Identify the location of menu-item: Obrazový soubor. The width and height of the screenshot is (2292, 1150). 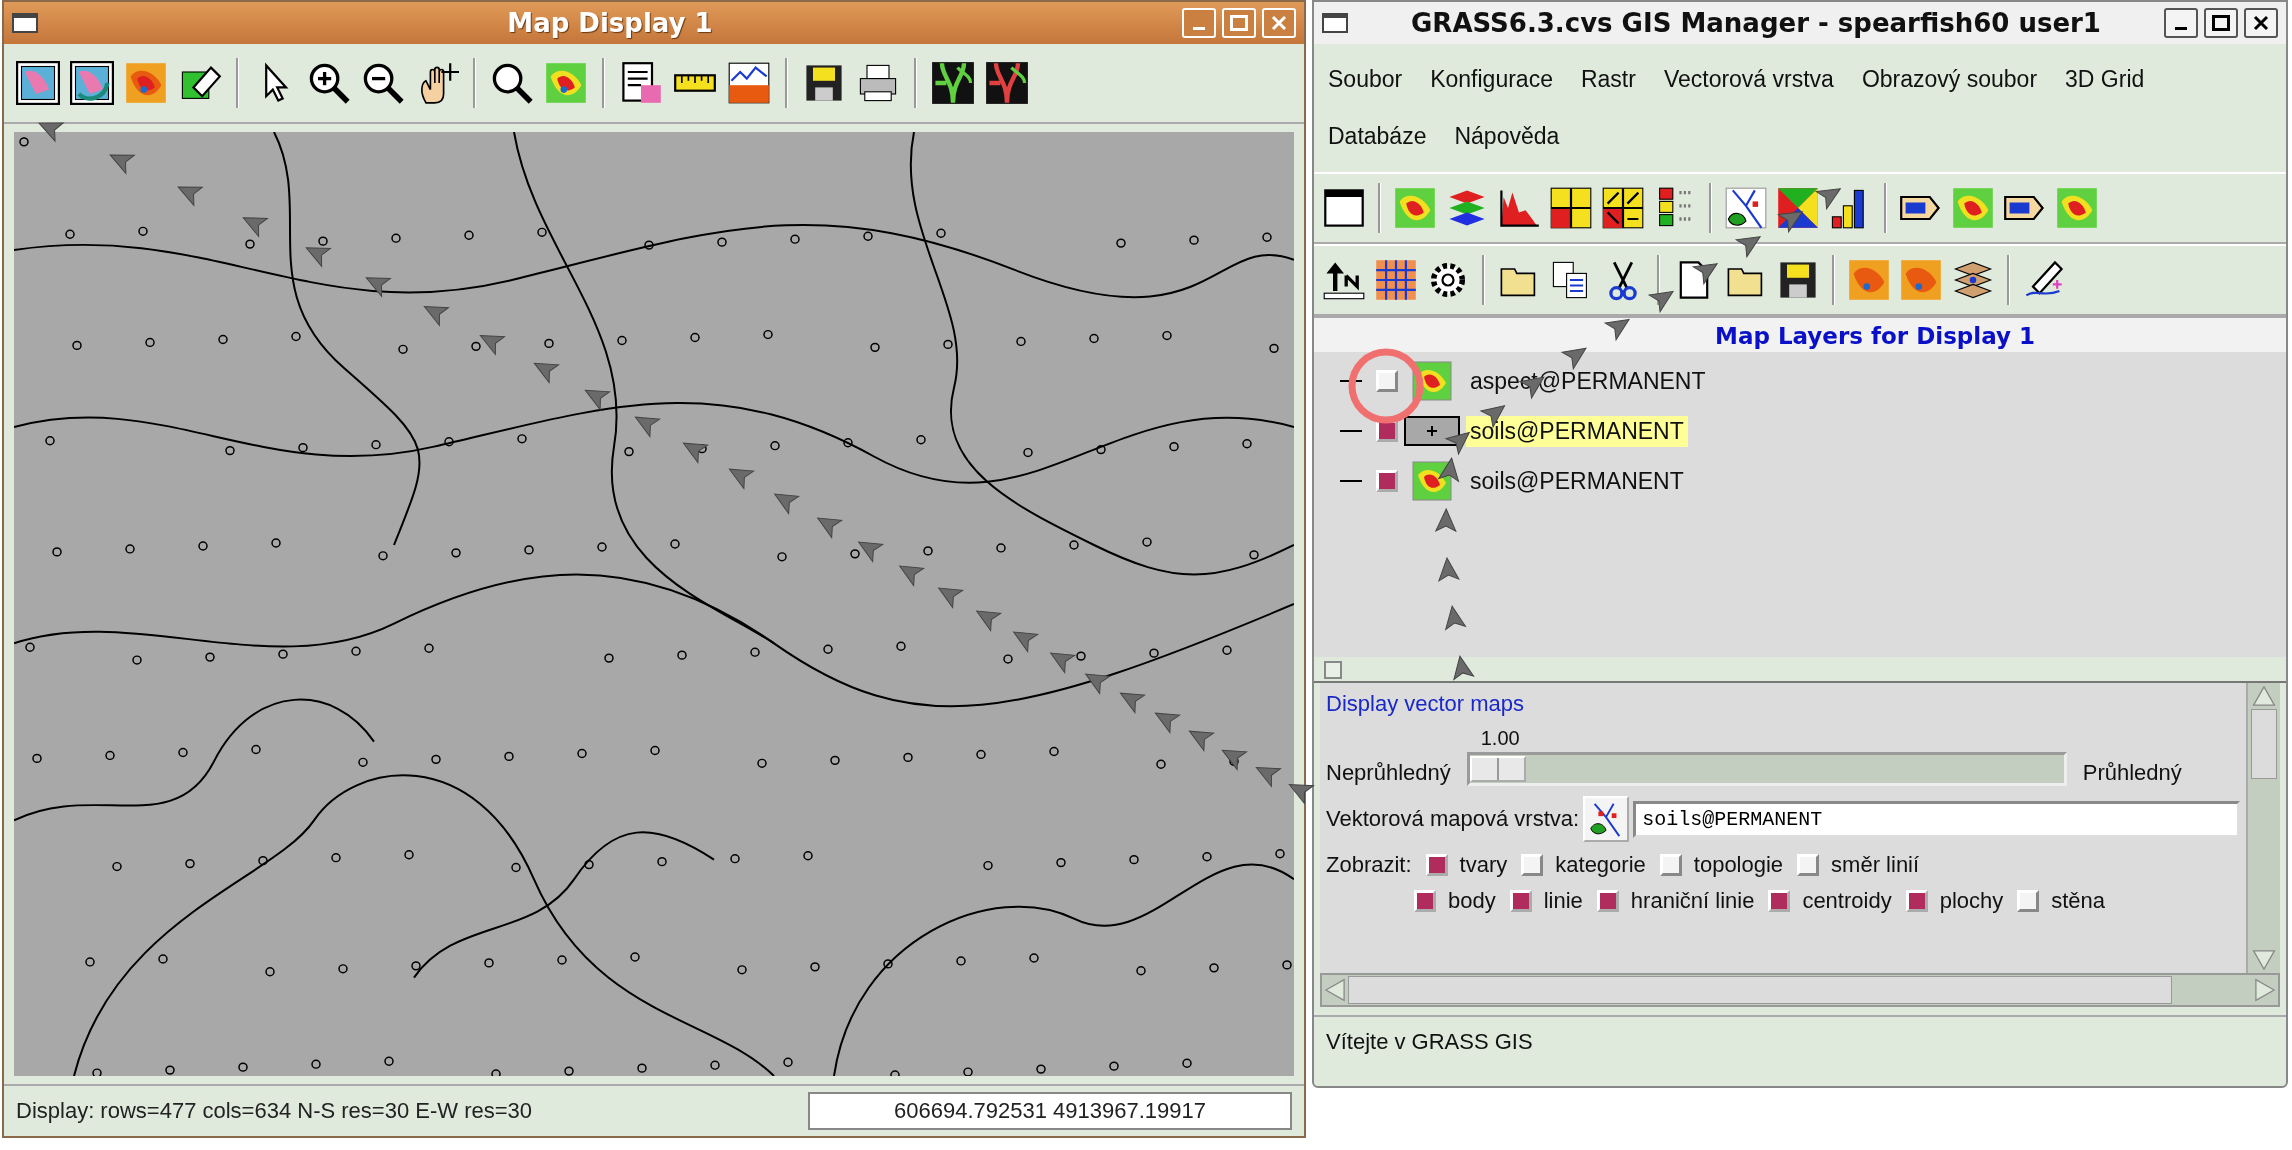
(1949, 79).